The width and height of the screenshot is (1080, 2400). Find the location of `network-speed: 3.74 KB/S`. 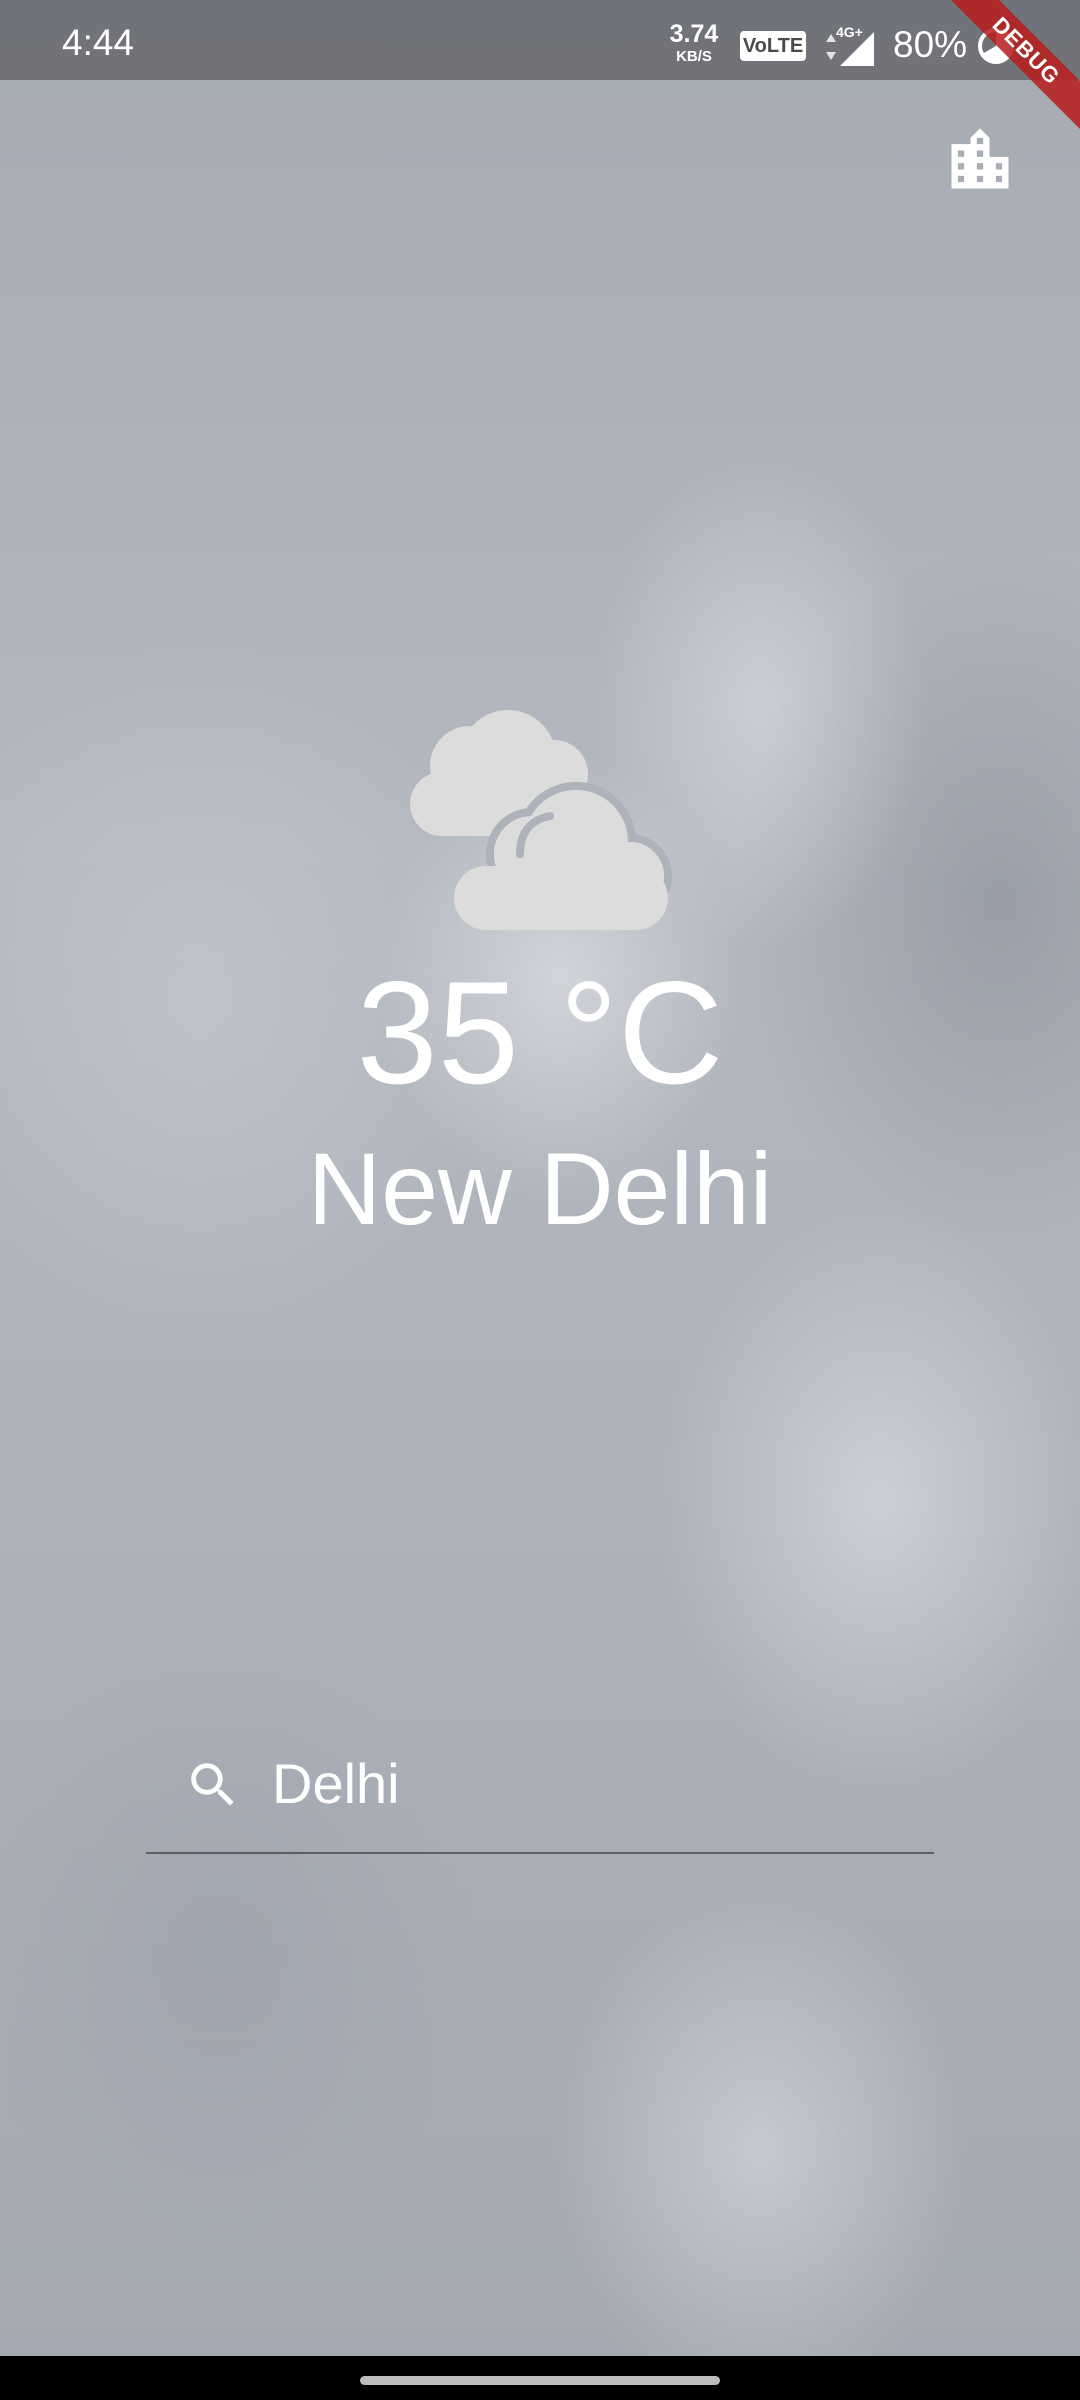

network-speed: 3.74 KB/S is located at coordinates (694, 42).